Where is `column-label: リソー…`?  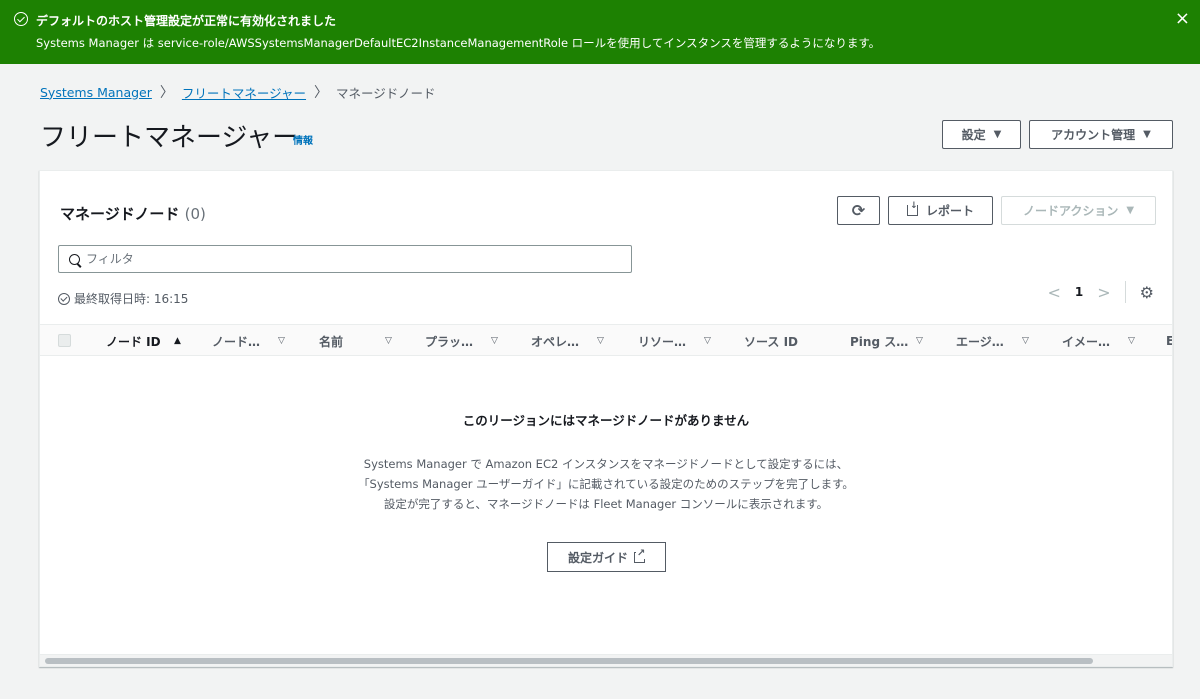 column-label: リソー… is located at coordinates (662, 341).